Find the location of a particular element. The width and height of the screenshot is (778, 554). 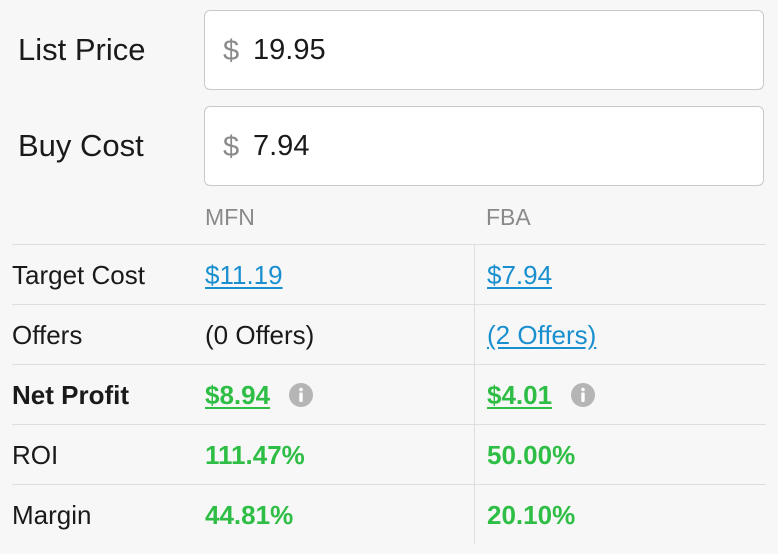

net-profit-mfn-link: $8.94 is located at coordinates (237, 395).